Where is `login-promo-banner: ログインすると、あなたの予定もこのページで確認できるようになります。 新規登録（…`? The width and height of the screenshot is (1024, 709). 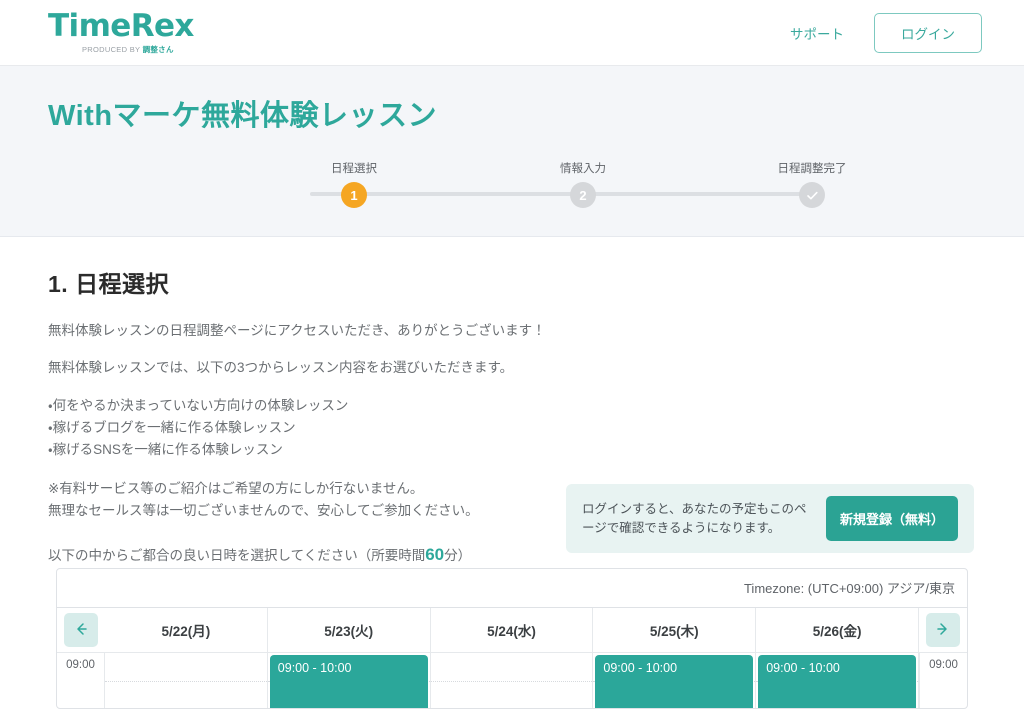
login-promo-banner: ログインすると、あなたの予定もこのページで確認できるようになります。 新規登録（… is located at coordinates (770, 518).